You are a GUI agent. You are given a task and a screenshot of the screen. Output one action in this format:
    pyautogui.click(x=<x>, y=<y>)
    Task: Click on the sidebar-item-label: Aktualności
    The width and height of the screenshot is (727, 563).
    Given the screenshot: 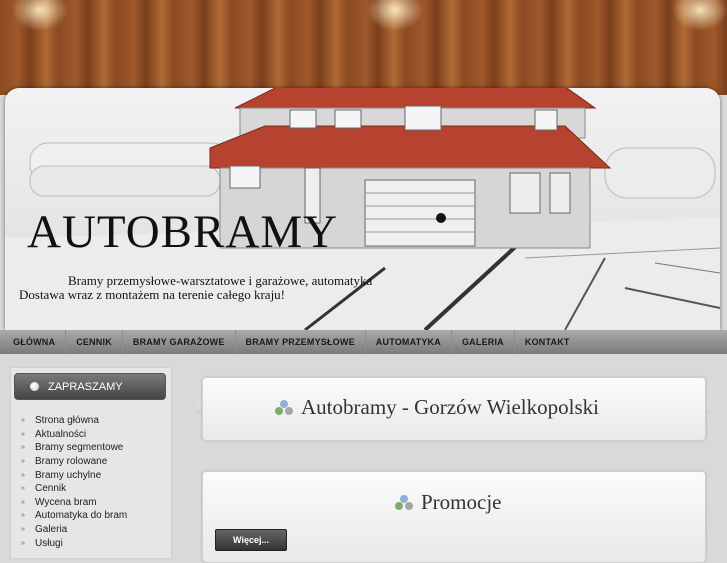 What is the action you would take?
    pyautogui.click(x=61, y=434)
    